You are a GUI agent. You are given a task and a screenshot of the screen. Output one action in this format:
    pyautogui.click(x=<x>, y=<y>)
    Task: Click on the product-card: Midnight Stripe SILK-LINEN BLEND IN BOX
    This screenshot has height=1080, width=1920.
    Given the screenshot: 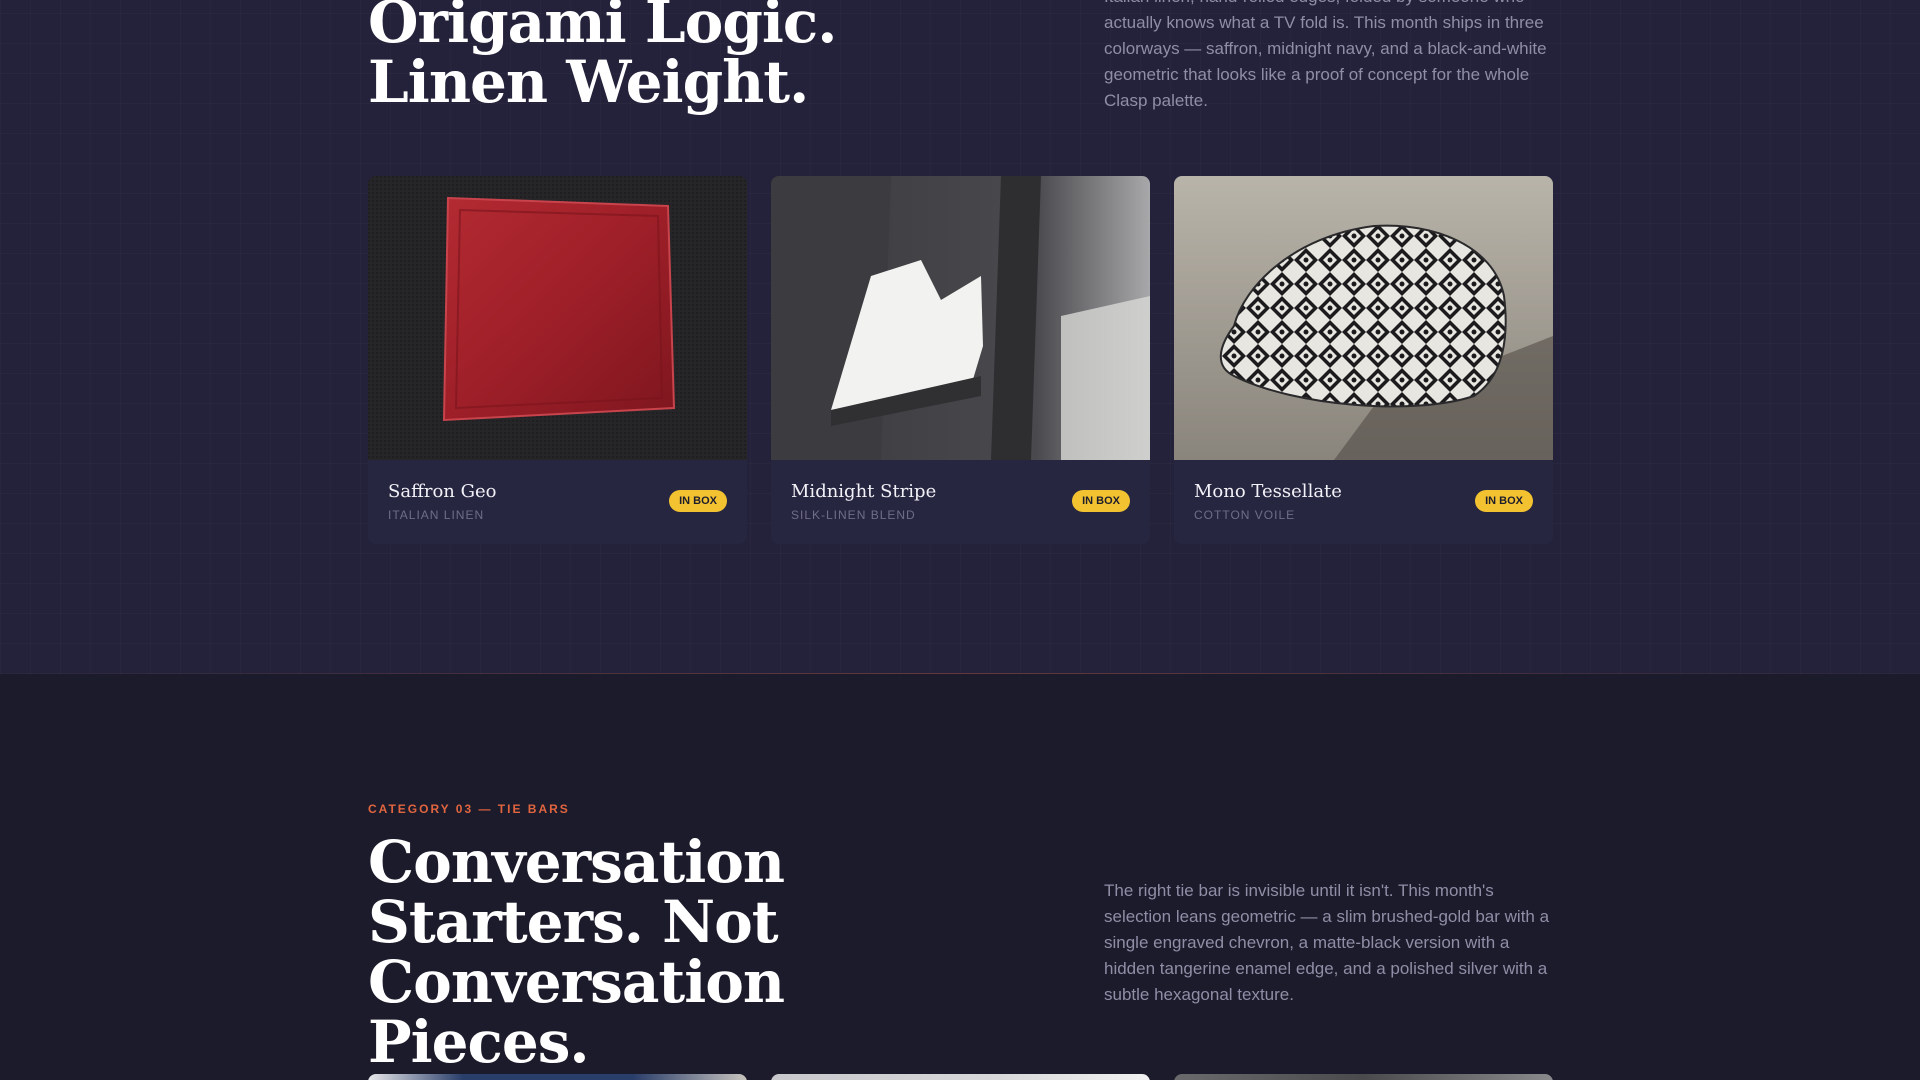 What is the action you would take?
    pyautogui.click(x=960, y=360)
    